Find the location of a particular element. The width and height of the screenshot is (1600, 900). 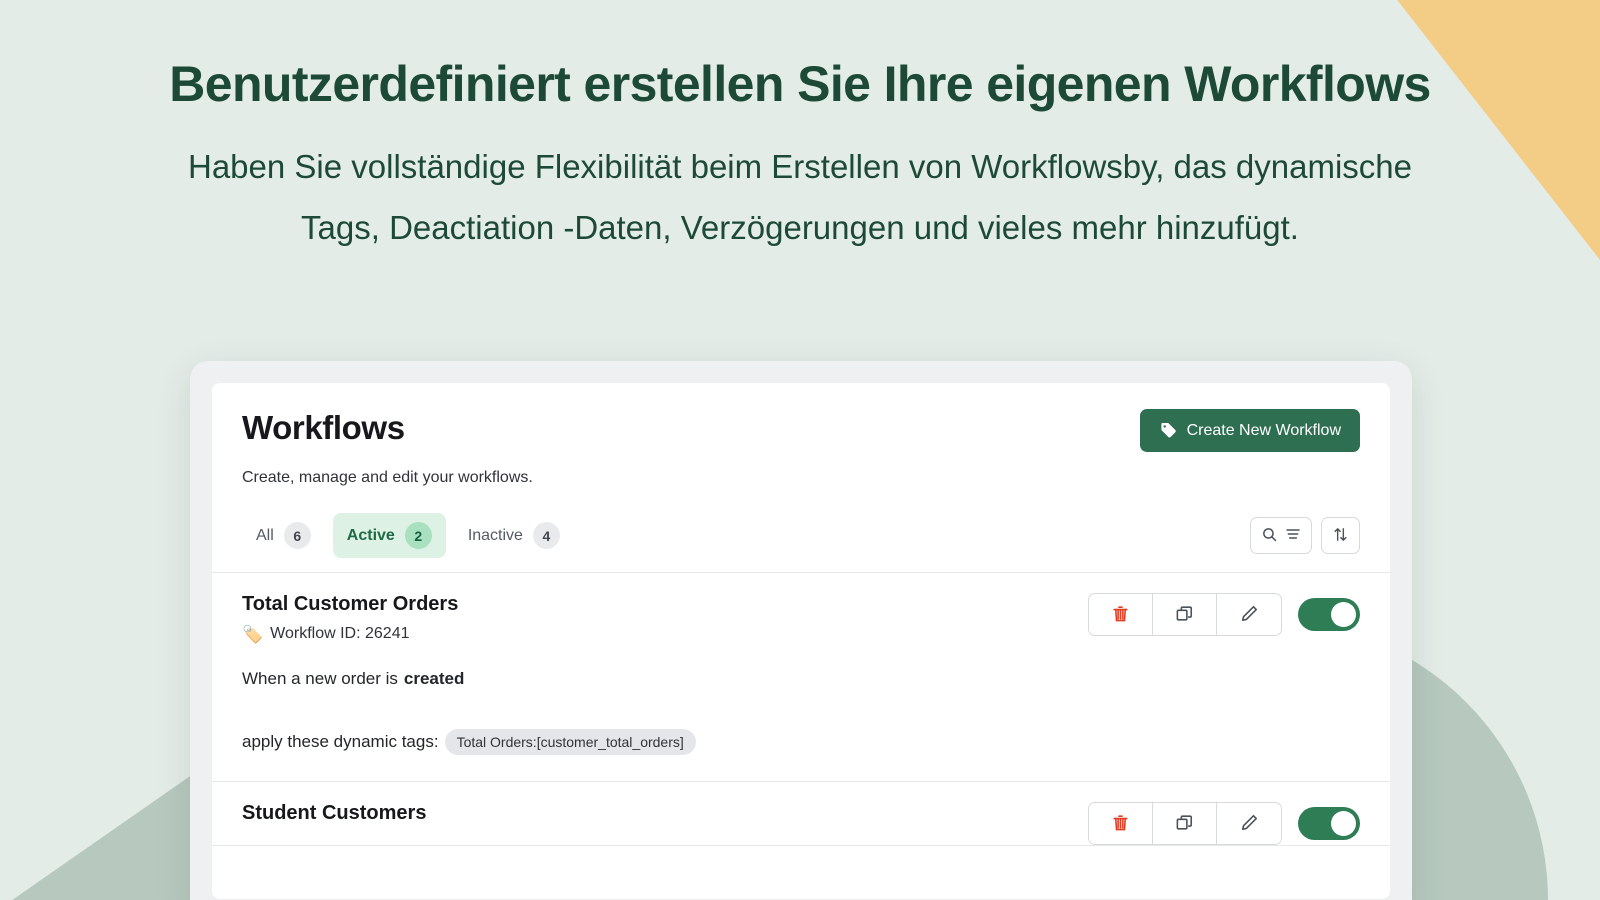

filter-tabs: All 6 Active 2 Inactive 4 is located at coordinates (408, 535).